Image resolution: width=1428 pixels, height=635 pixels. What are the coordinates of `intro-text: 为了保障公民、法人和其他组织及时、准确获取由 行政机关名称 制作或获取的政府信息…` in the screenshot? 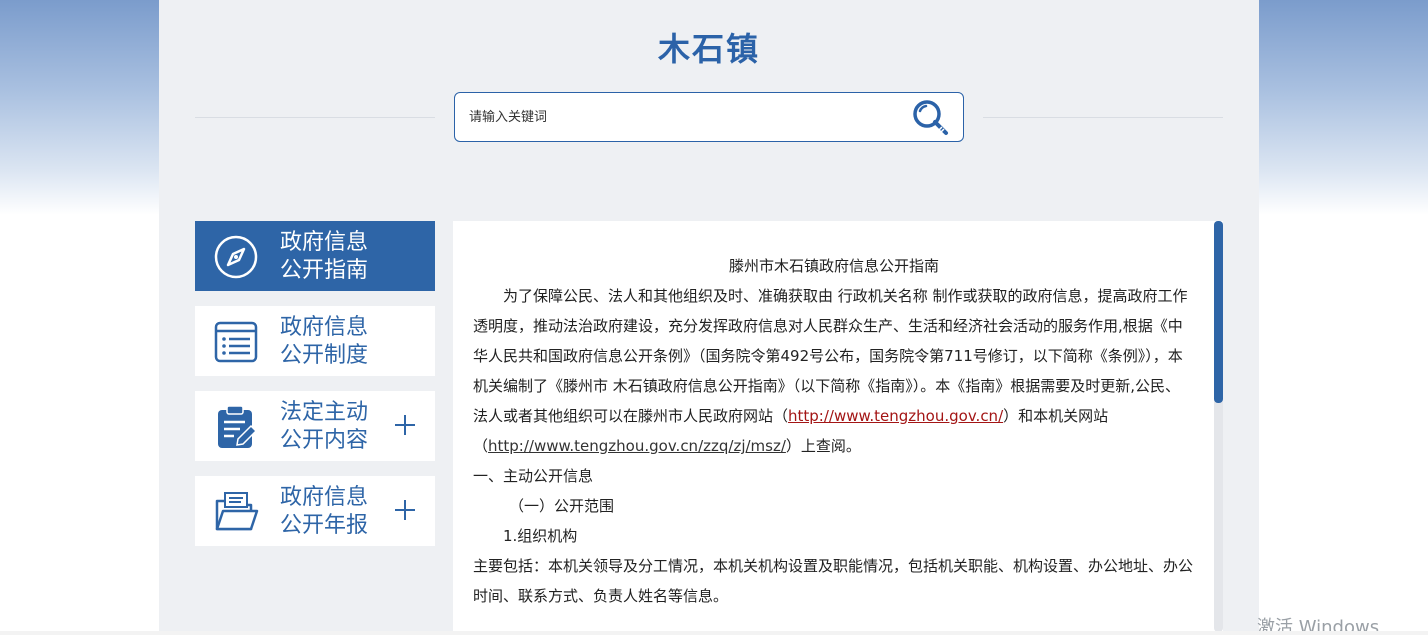 It's located at (830, 356).